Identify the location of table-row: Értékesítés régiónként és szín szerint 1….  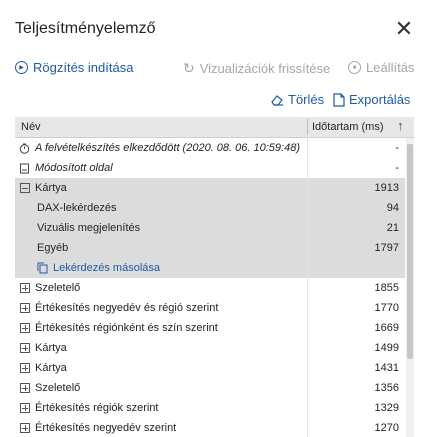
(210, 328).